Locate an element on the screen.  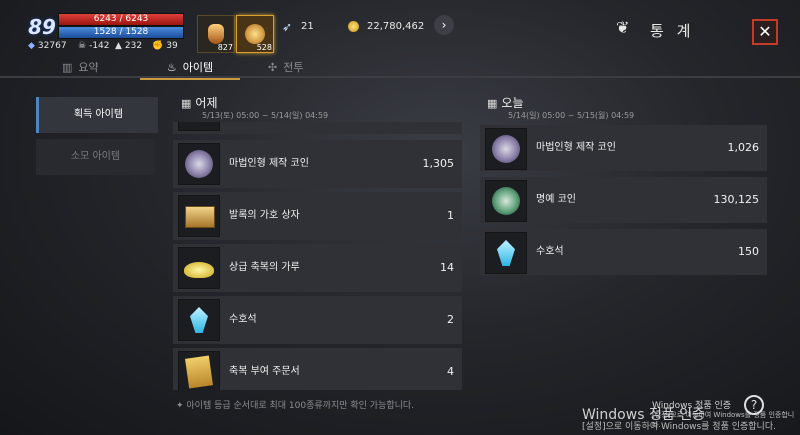
windows-activation-sub: [설정]으로 이동하여 Windows를 정품 인증합니다. is located at coordinates (679, 427).